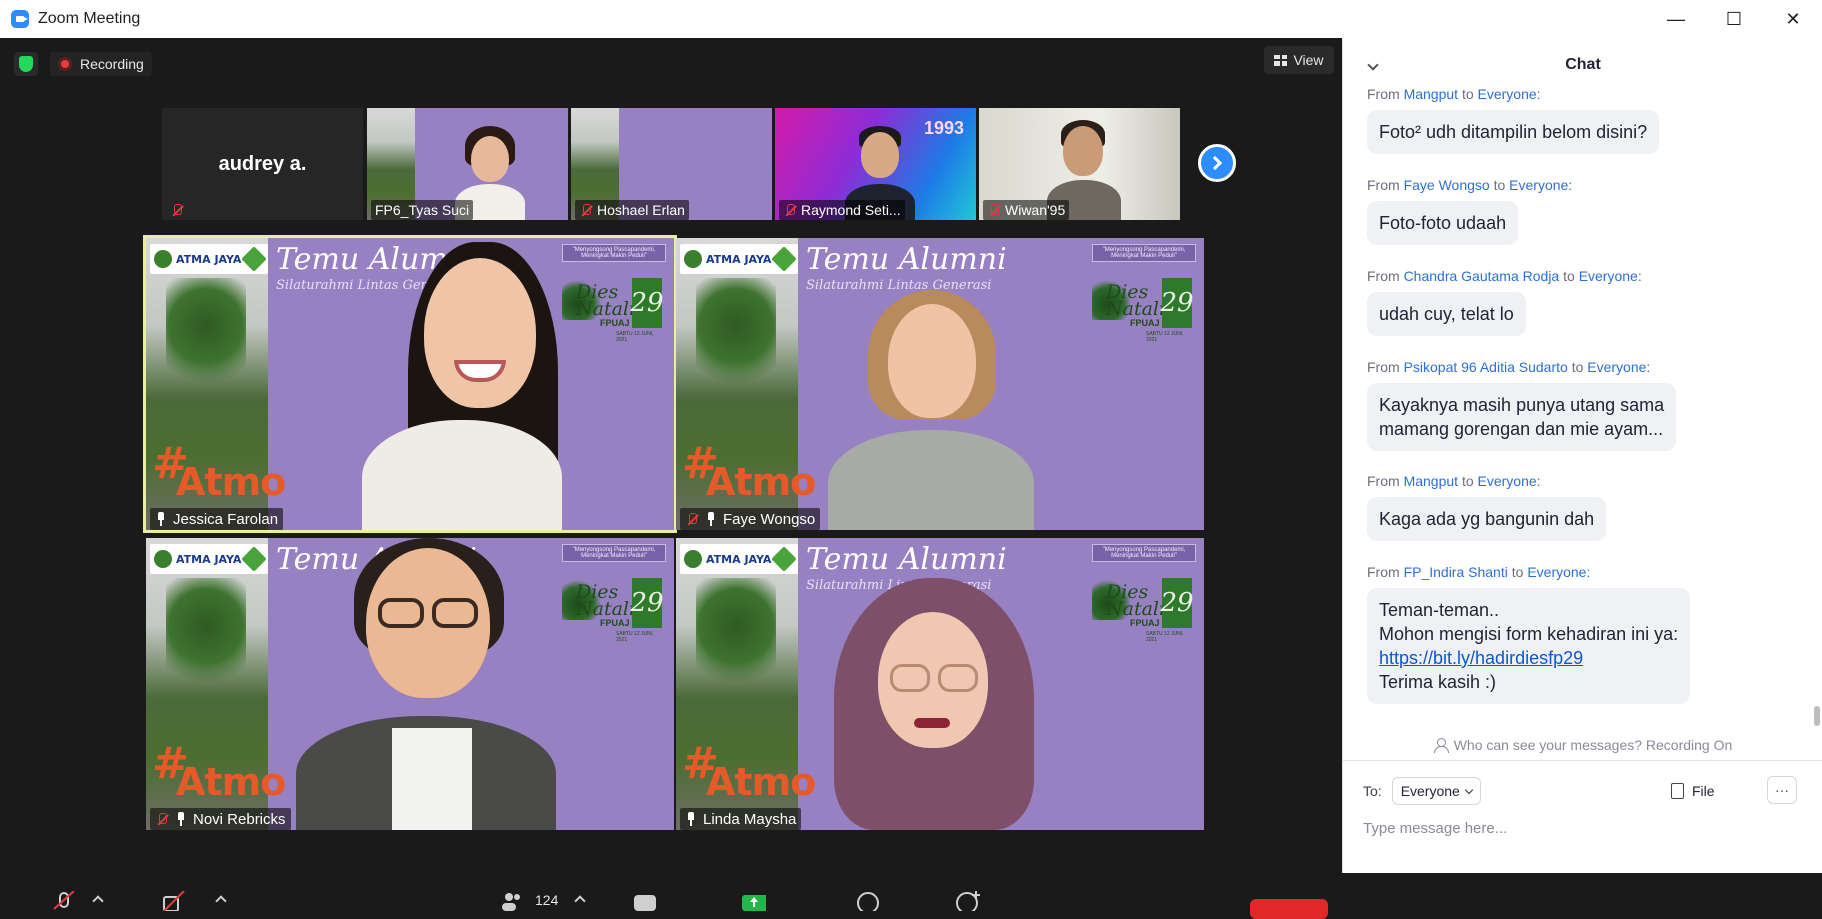  I want to click on participant-label: FP6_Tyas Suci, so click(422, 210).